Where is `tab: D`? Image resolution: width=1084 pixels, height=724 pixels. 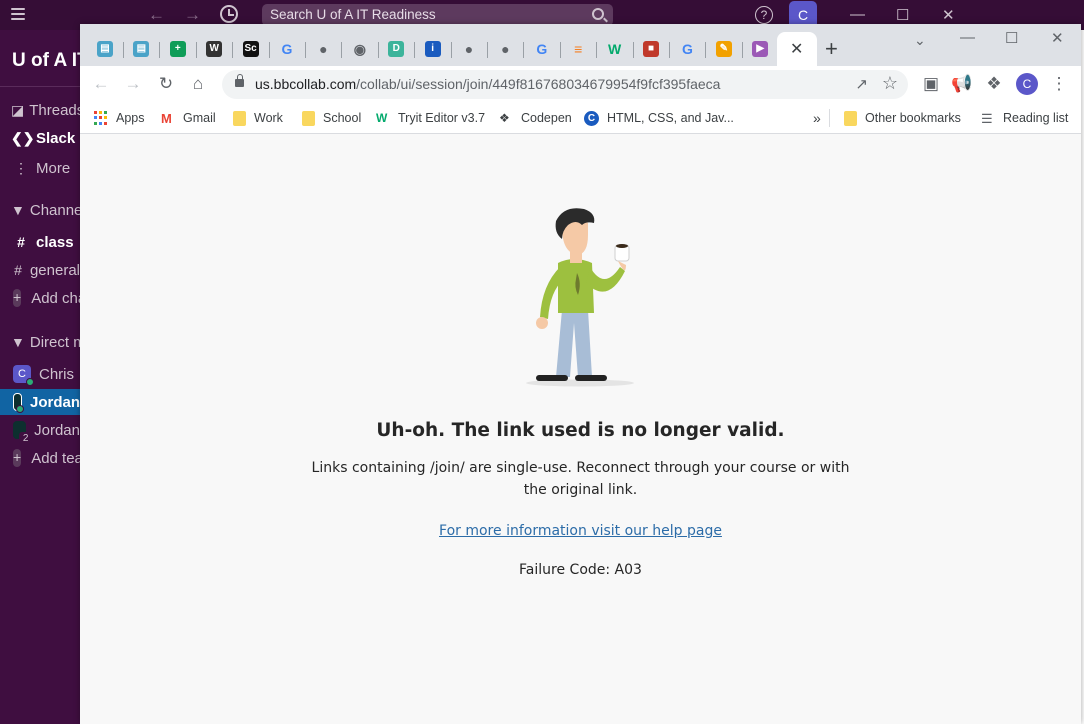
tab: D is located at coordinates (400, 49).